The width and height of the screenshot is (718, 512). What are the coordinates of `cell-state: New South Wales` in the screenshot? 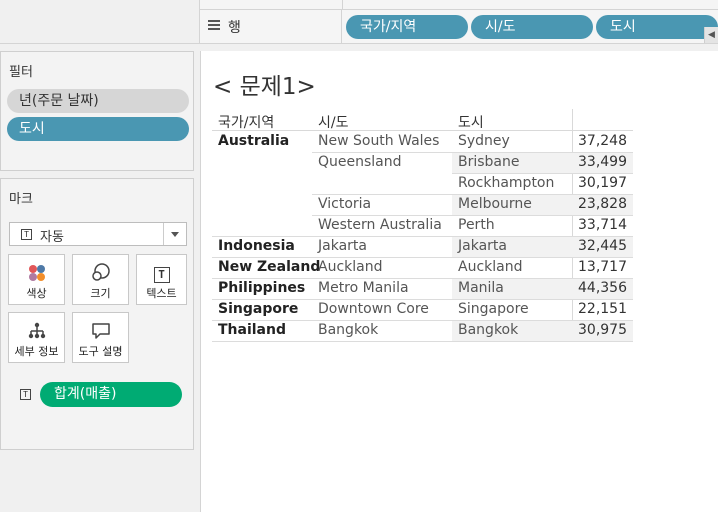 It's located at (378, 141).